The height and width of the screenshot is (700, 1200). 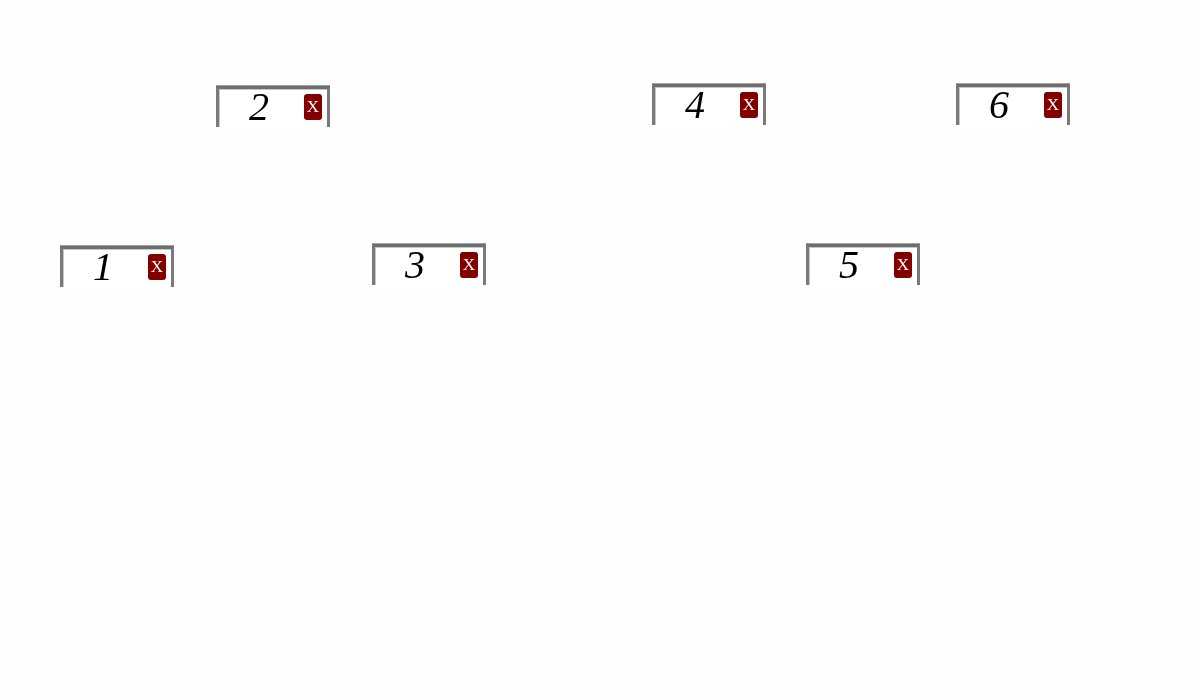 What do you see at coordinates (999, 105) in the screenshot?
I see `tile-number: 6` at bounding box center [999, 105].